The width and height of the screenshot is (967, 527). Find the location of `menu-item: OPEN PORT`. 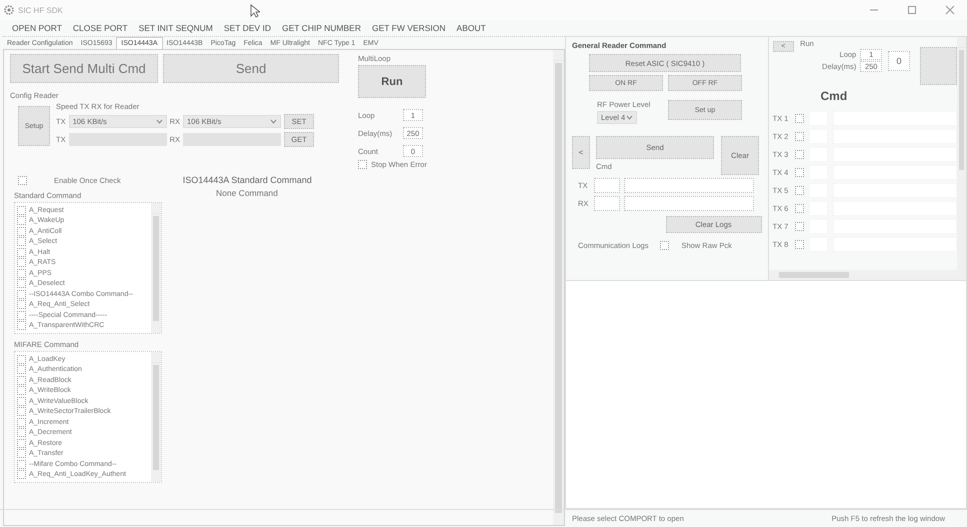

menu-item: OPEN PORT is located at coordinates (37, 28).